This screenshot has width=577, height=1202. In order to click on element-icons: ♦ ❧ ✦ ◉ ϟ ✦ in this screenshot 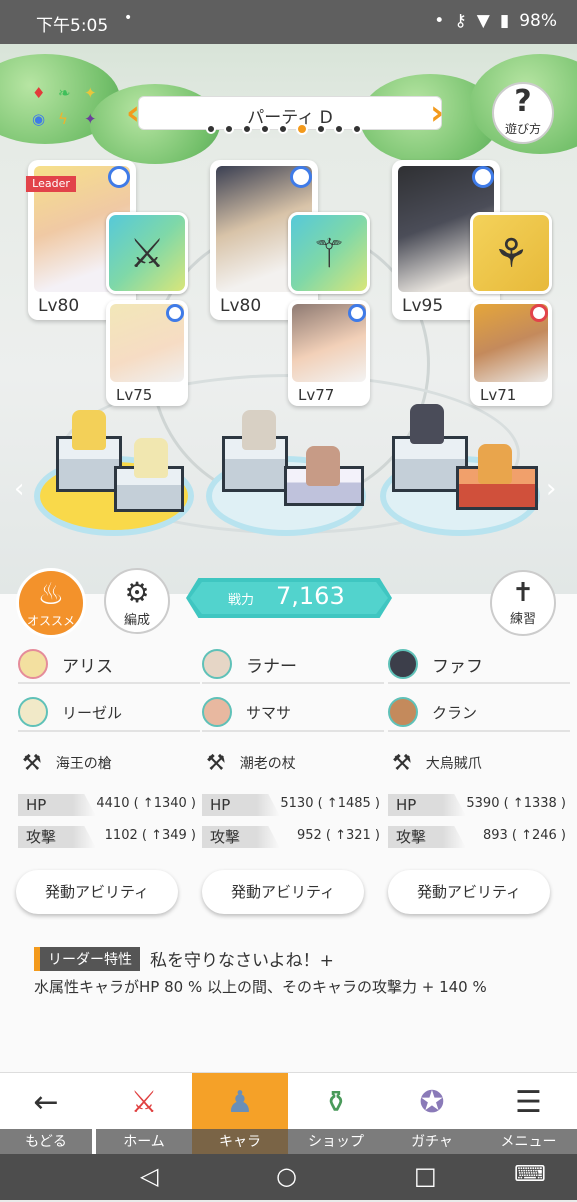, I will do `click(67, 109)`.